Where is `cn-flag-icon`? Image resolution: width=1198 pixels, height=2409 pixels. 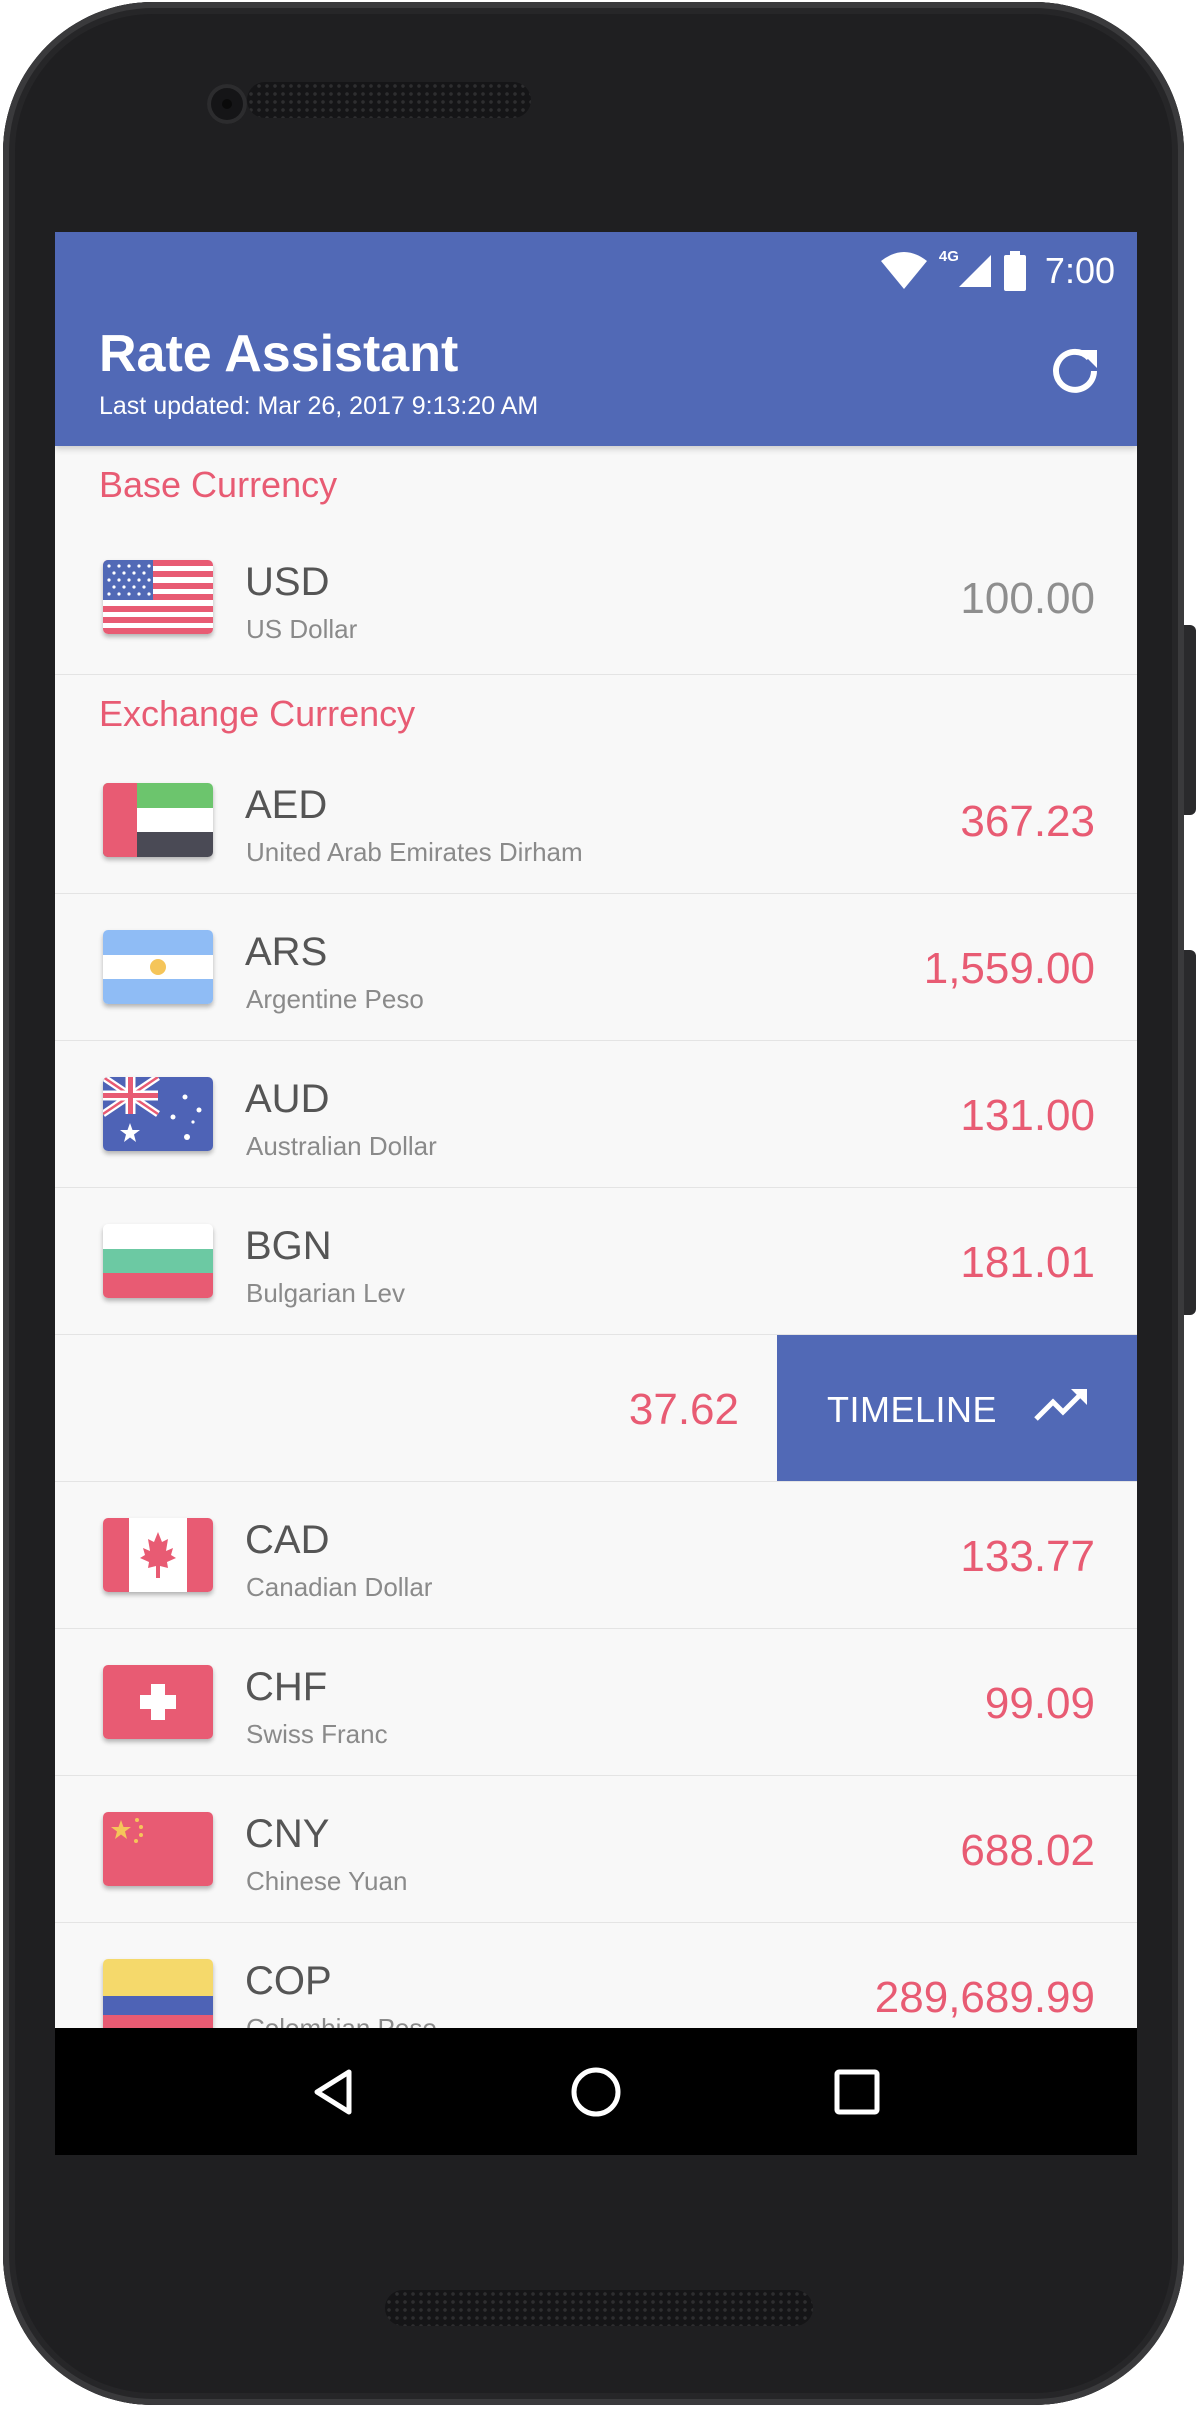 cn-flag-icon is located at coordinates (158, 1849).